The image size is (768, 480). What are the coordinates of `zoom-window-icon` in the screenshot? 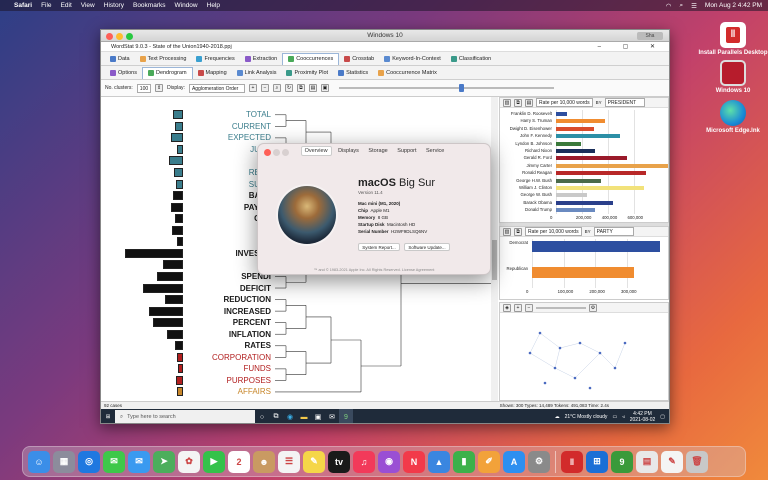 It's located at (129, 36).